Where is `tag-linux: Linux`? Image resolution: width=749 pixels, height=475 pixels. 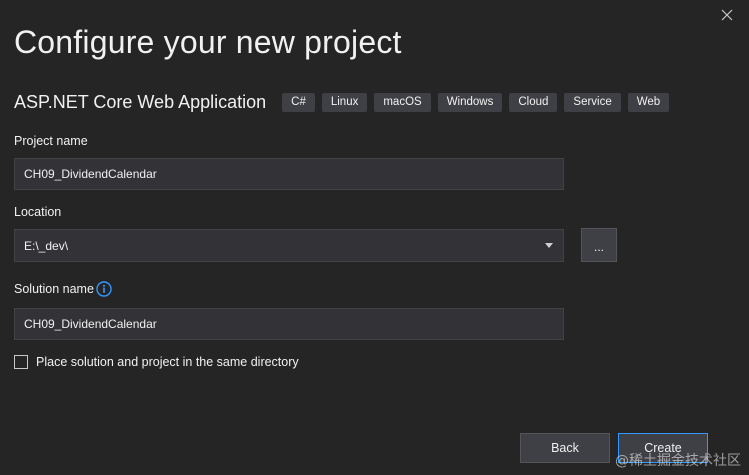
tag-linux: Linux is located at coordinates (344, 102).